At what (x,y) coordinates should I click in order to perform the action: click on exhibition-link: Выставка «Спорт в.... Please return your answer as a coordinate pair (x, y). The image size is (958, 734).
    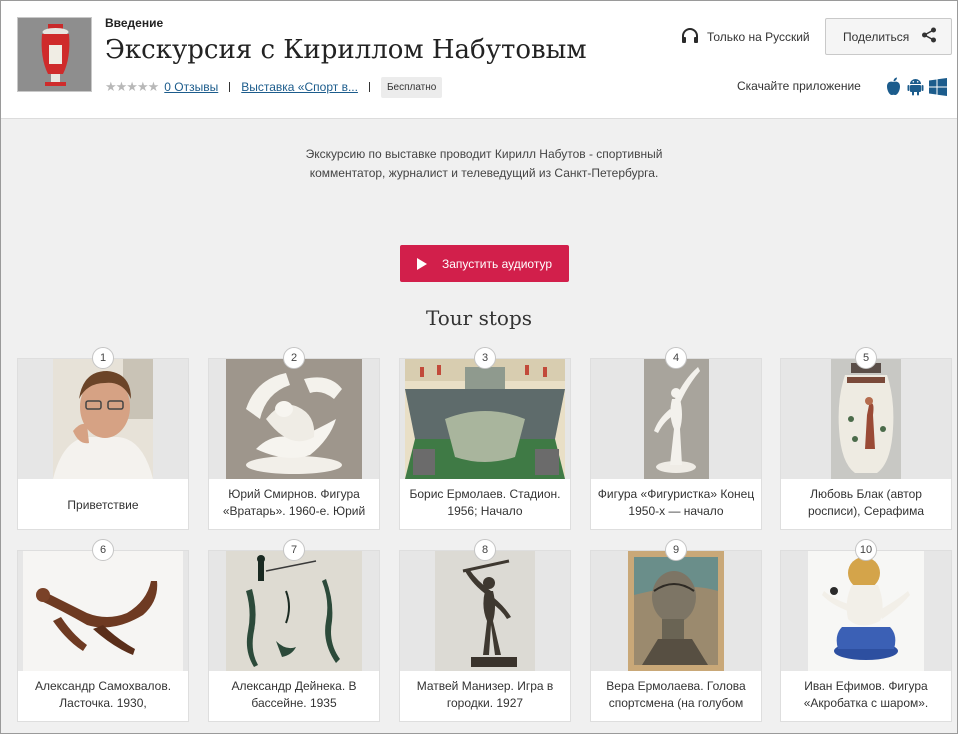
    Looking at the image, I should click on (299, 87).